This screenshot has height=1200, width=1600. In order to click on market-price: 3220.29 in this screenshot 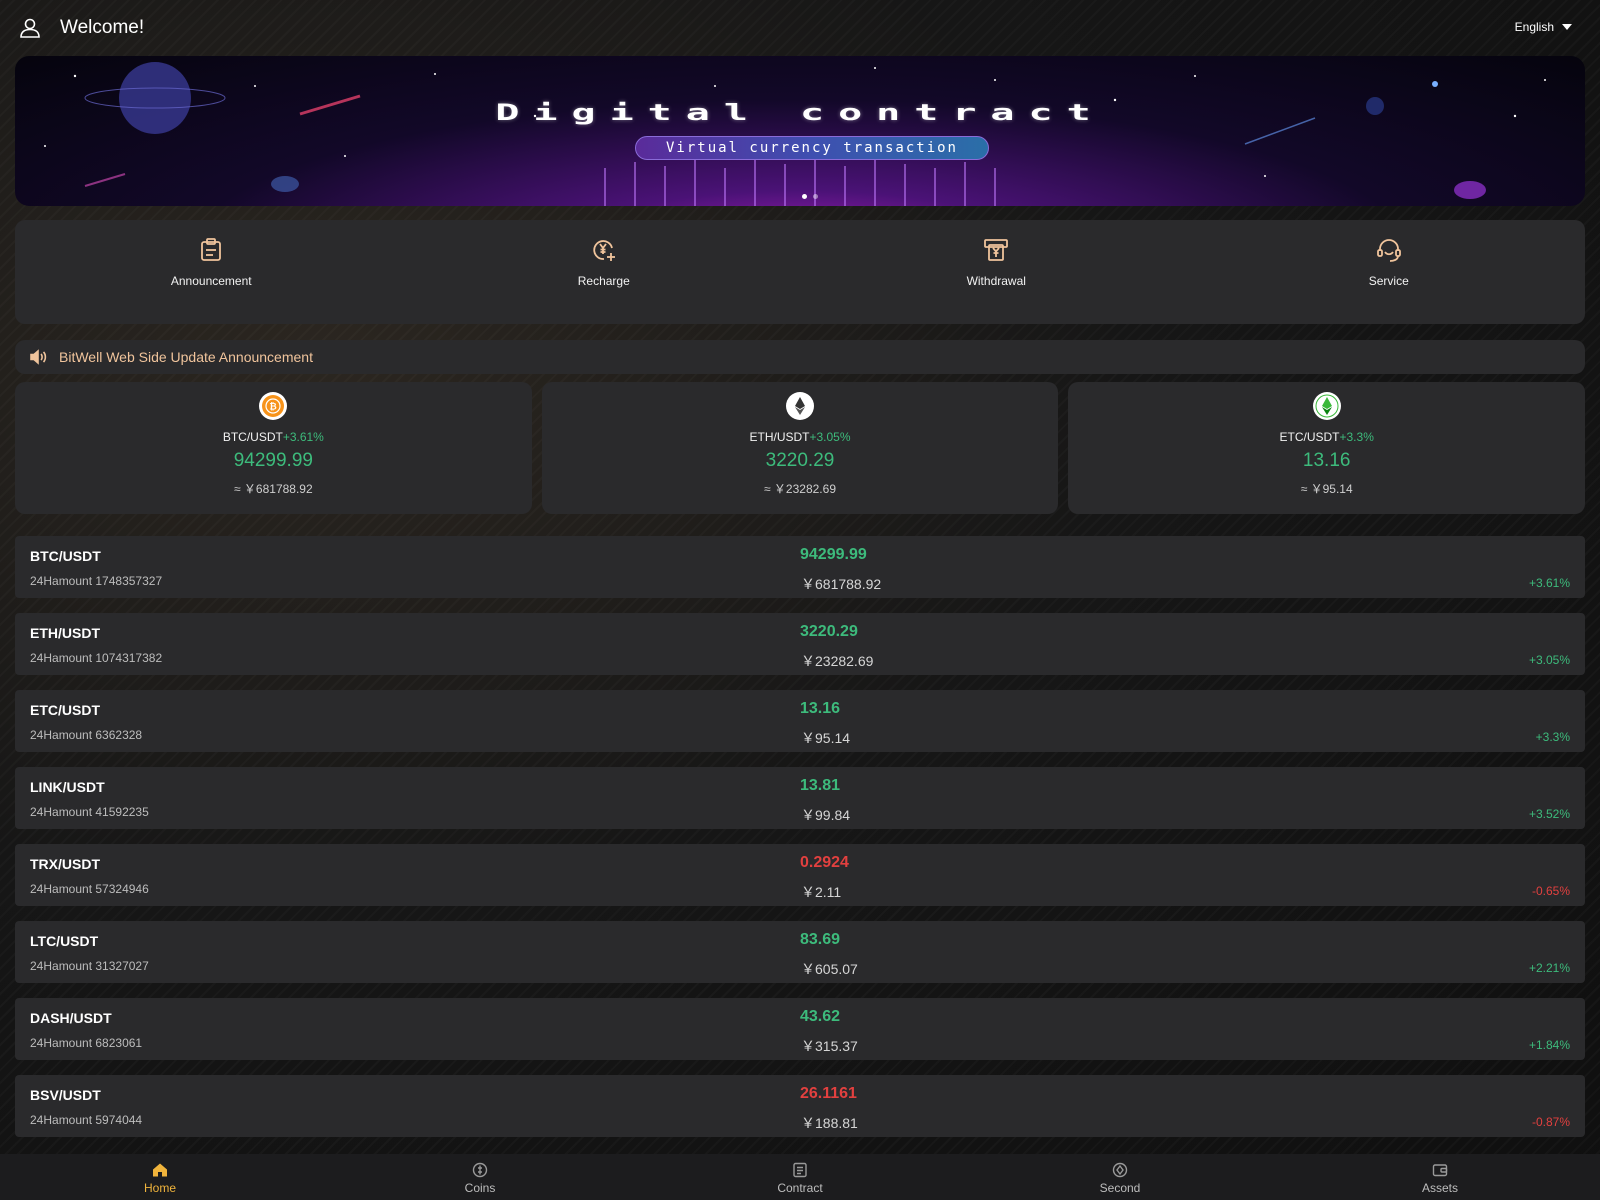, I will do `click(829, 631)`.